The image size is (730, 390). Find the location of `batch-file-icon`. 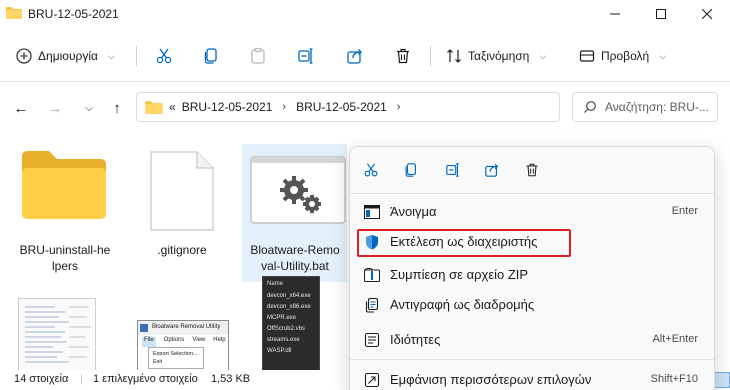

batch-file-icon is located at coordinates (298, 190).